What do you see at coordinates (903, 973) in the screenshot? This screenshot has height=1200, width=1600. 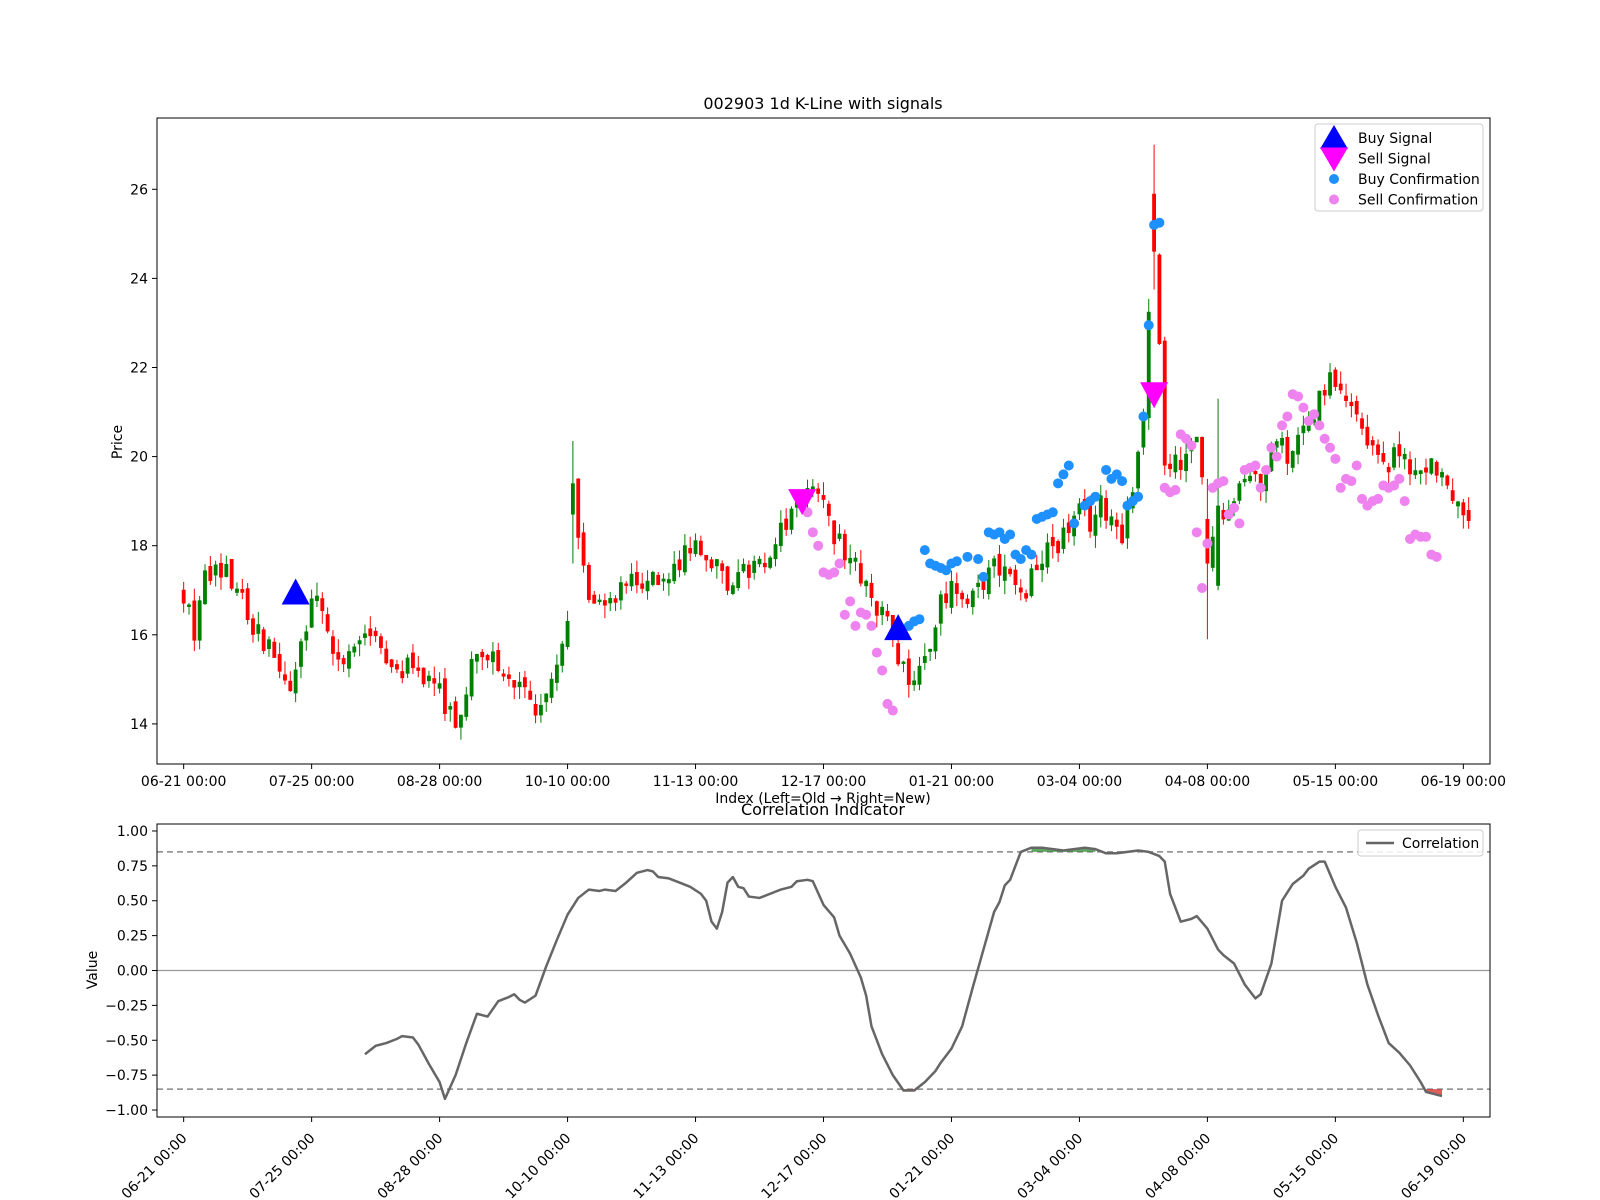 I see `correlation-line-layer` at bounding box center [903, 973].